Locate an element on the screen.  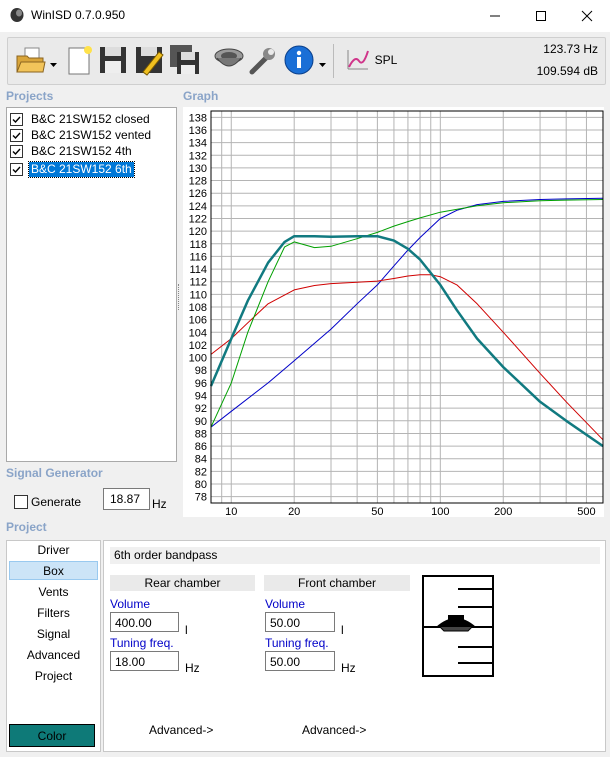
generate-checkbox is located at coordinates (21, 502).